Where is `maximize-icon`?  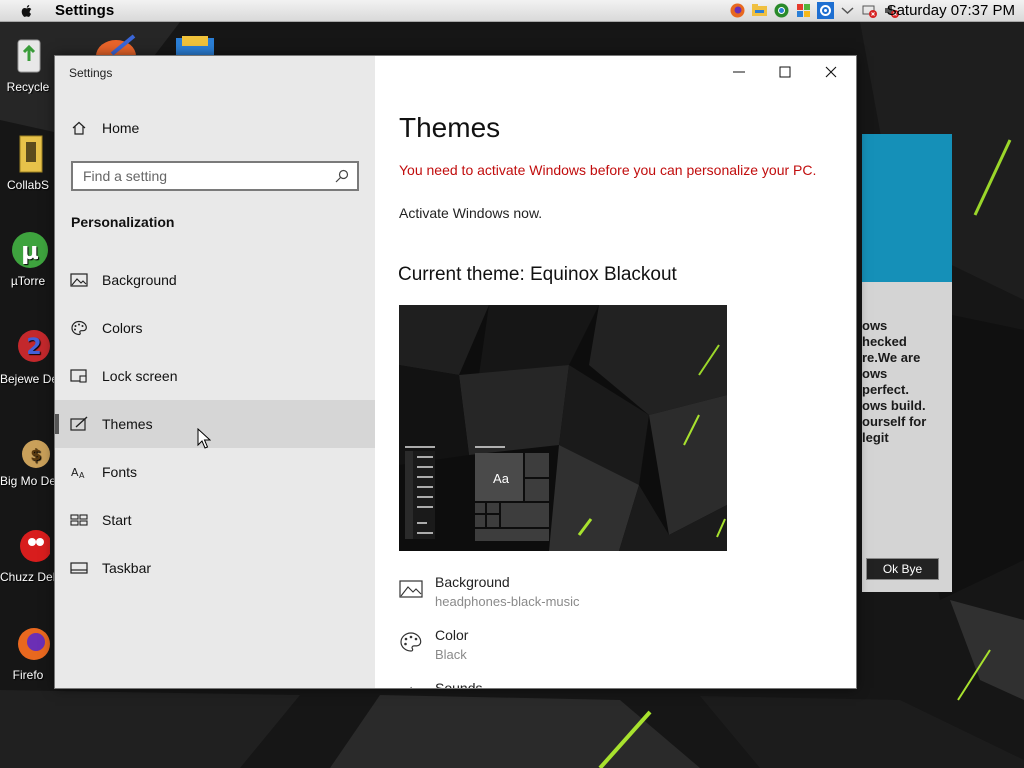 maximize-icon is located at coordinates (785, 72).